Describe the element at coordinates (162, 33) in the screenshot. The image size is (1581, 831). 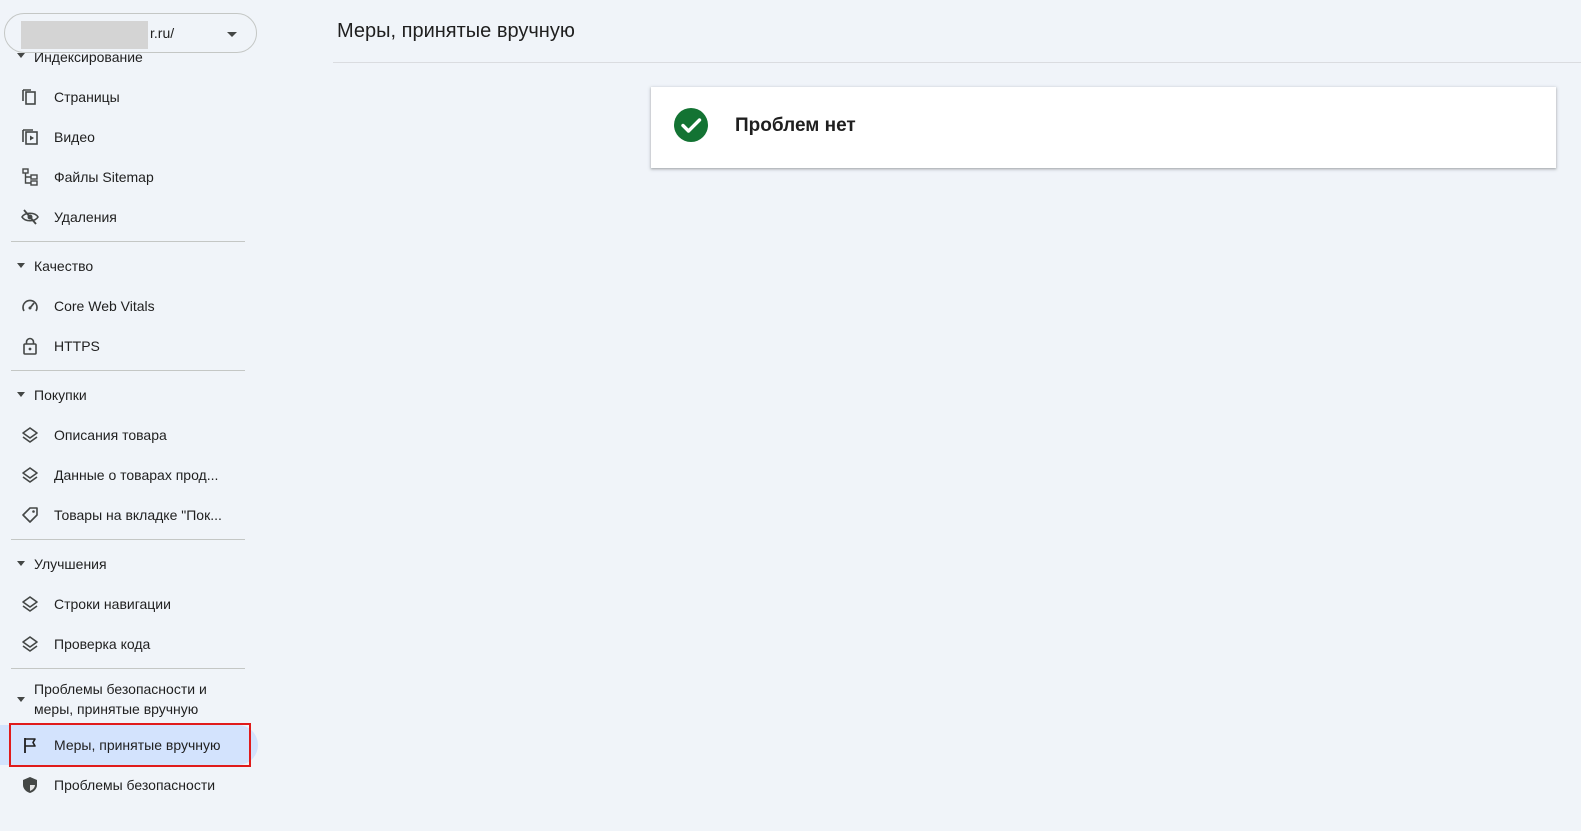
I see `property-value: r.ru/` at that location.